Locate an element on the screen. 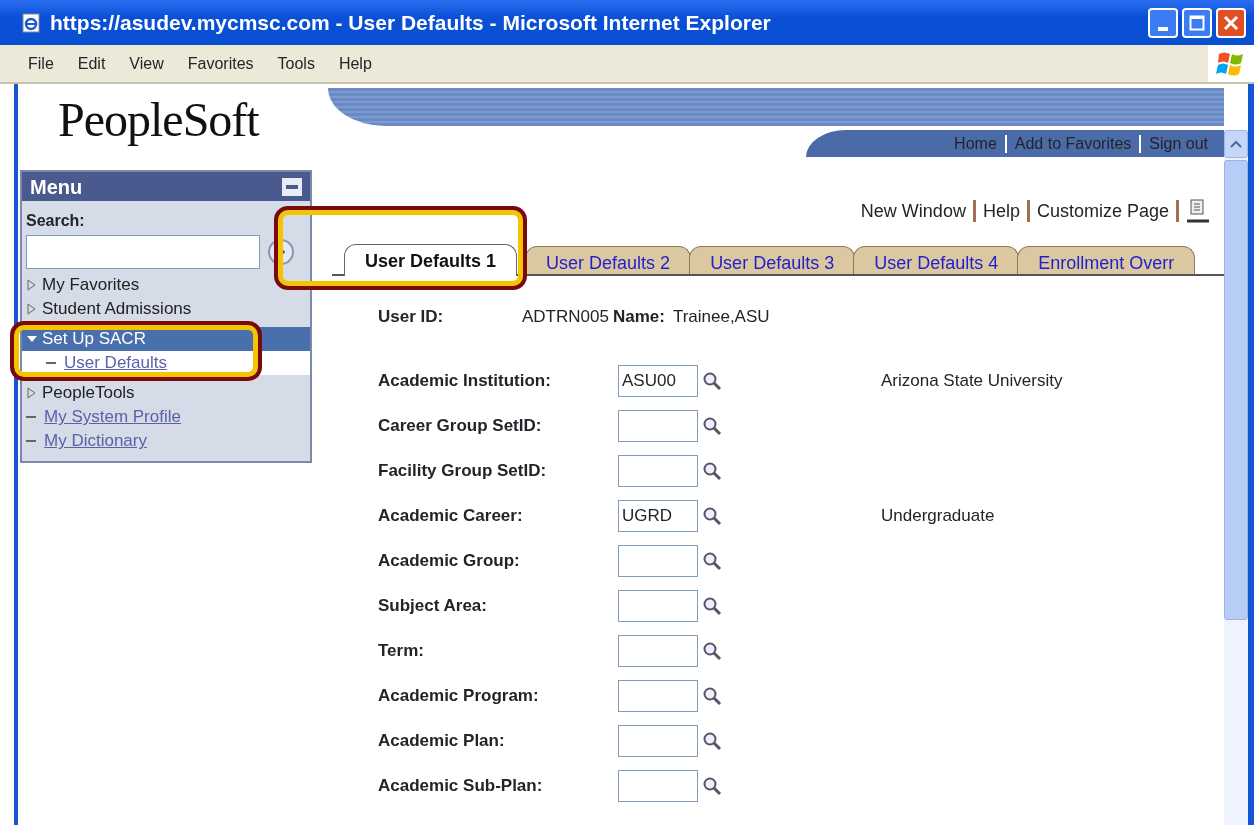  windows-logo-icon is located at coordinates (1231, 63).